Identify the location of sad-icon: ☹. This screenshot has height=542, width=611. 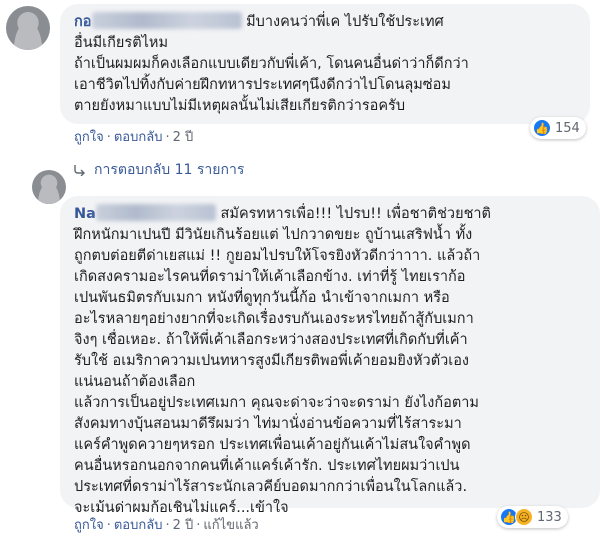
(524, 517).